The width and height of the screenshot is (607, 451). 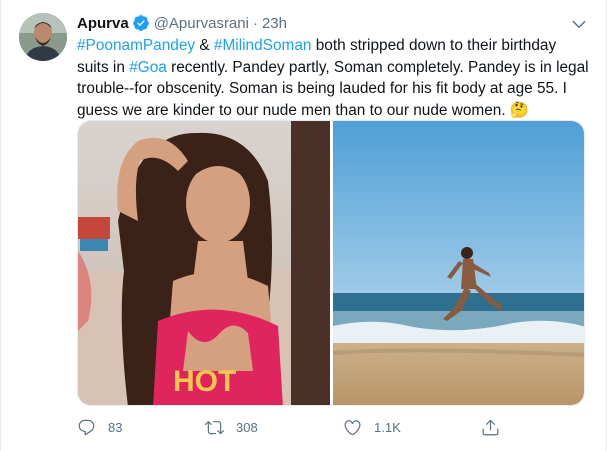 I want to click on tweet-timestamp: 23h, so click(x=274, y=23).